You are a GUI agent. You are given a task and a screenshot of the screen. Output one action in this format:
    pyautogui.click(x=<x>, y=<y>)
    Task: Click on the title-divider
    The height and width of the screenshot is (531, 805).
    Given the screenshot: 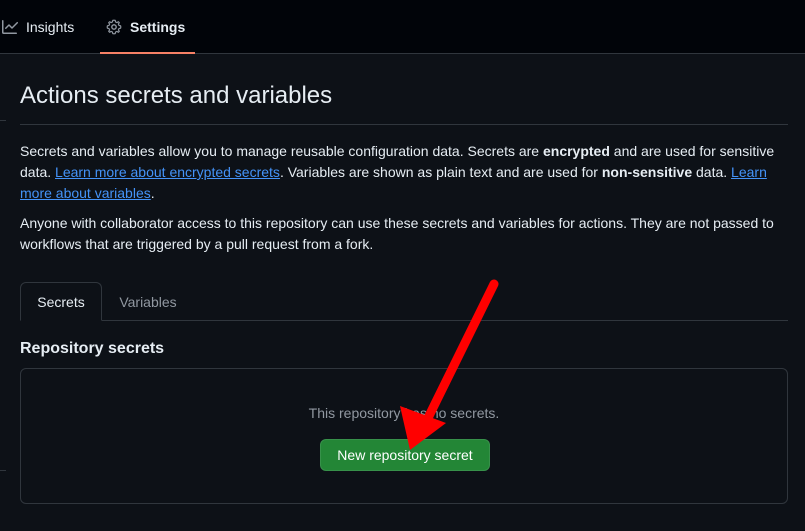 What is the action you would take?
    pyautogui.click(x=404, y=124)
    